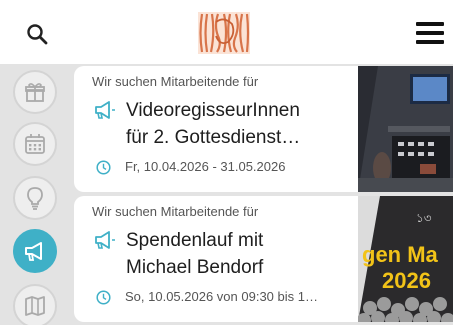  What do you see at coordinates (424, 218) in the screenshot?
I see `svg-text: ১৩` at bounding box center [424, 218].